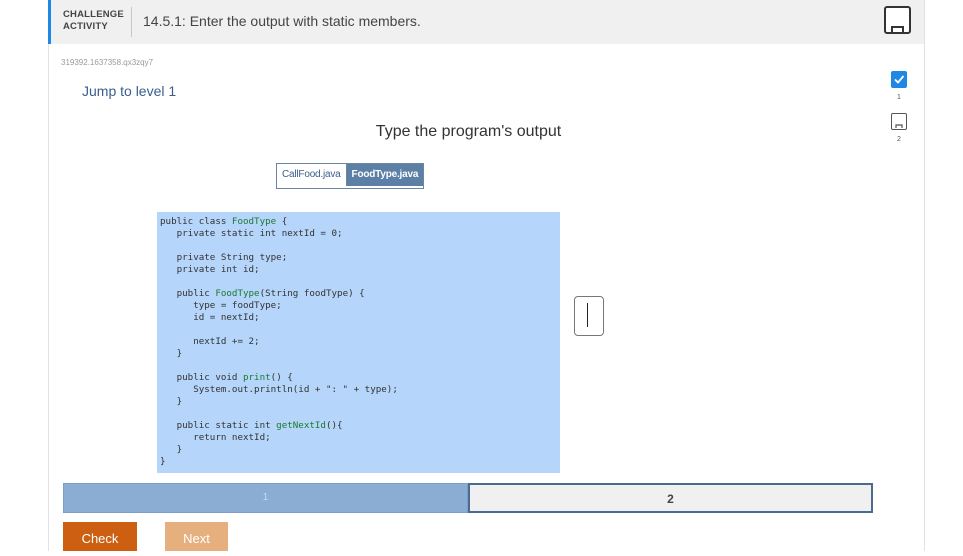  I want to click on code-line: System.out.println(id + ": " + type);, so click(279, 389).